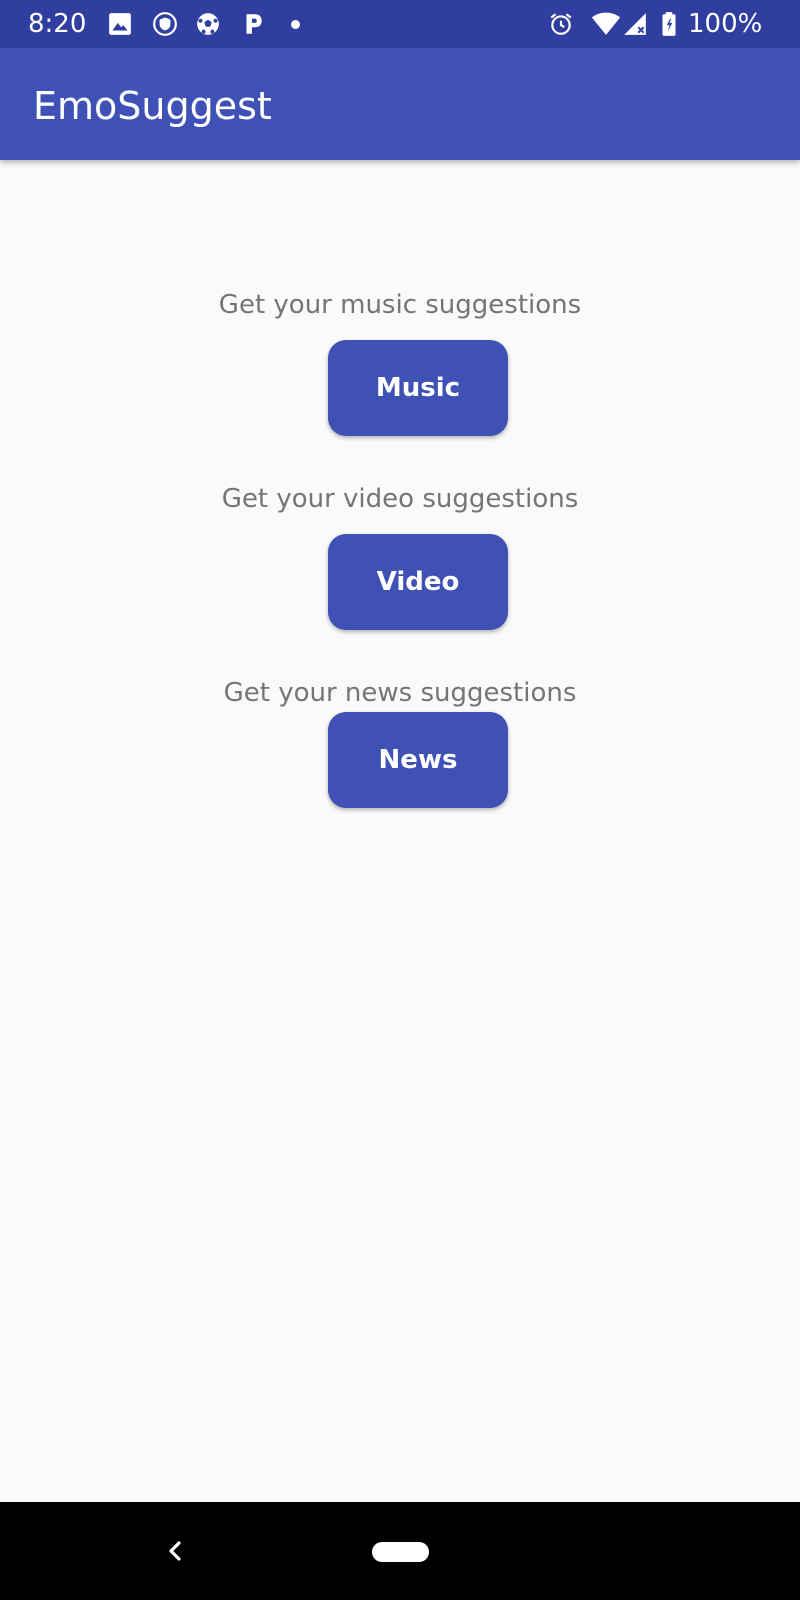 This screenshot has height=1600, width=800. Describe the element at coordinates (418, 582) in the screenshot. I see `video-button: Video` at that location.